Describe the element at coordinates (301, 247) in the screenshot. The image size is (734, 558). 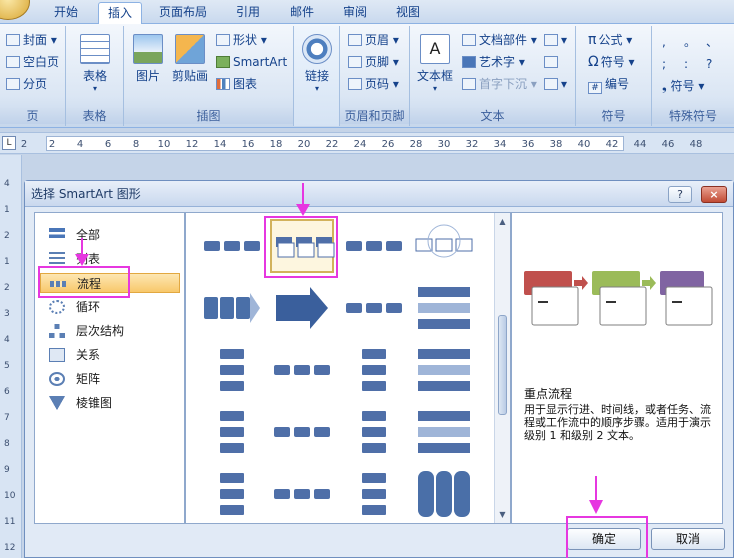
I see `highlight-selected-layout` at that location.